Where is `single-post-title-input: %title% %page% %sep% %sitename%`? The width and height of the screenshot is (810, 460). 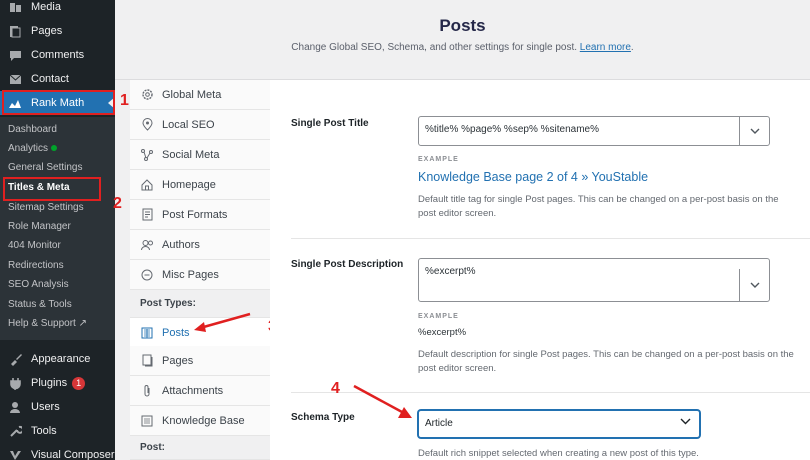
single-post-title-input: %title% %page% %sep% %sitename% is located at coordinates (594, 131).